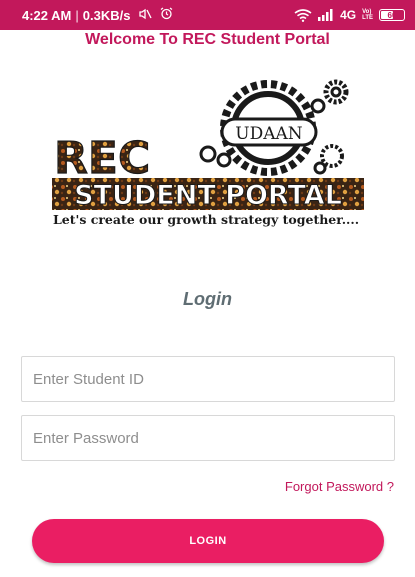  Describe the element at coordinates (208, 379) in the screenshot. I see `student-id-input` at that location.